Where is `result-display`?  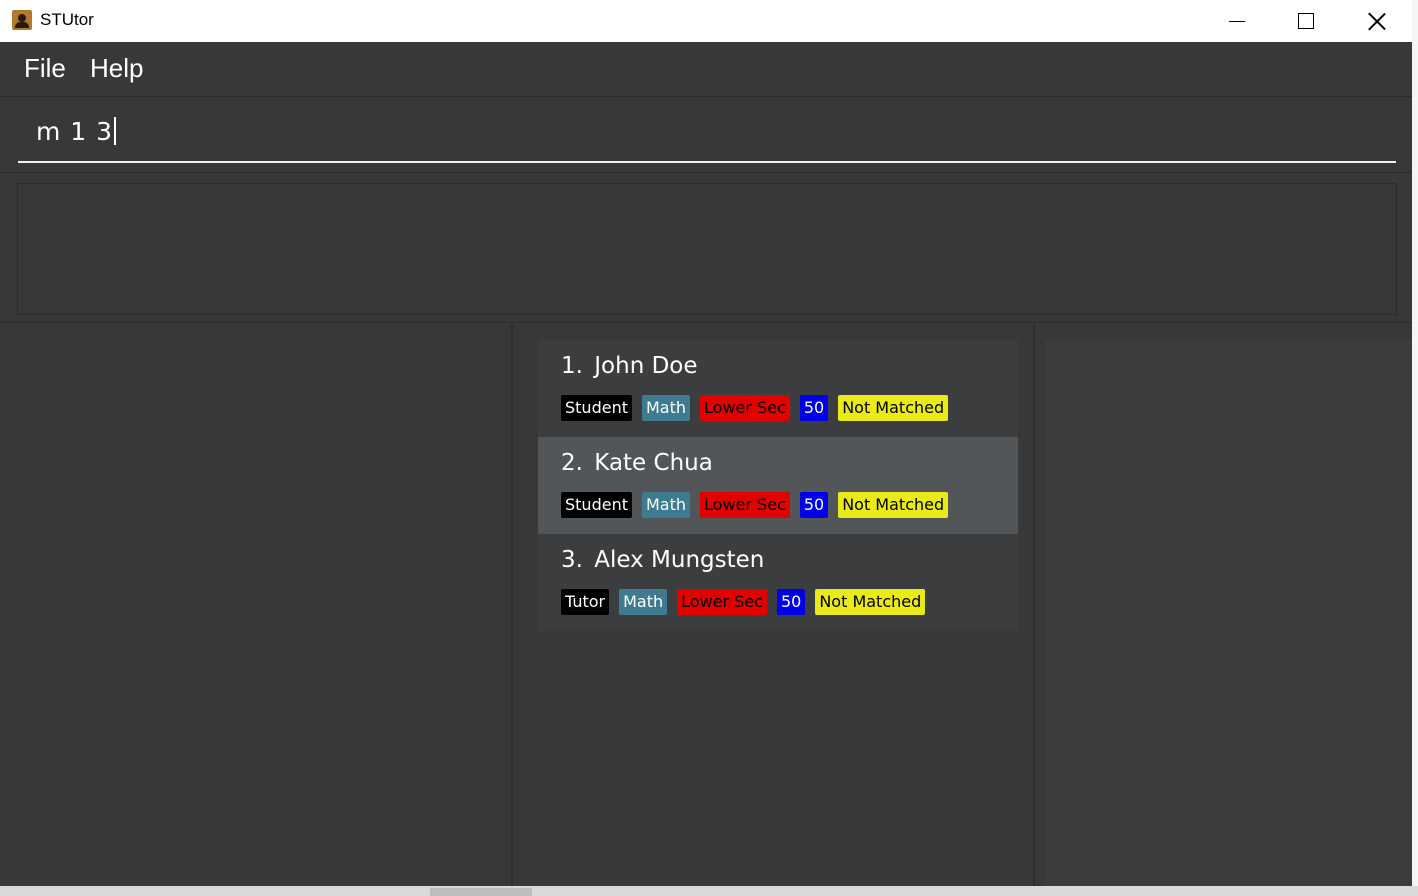
result-display is located at coordinates (707, 249).